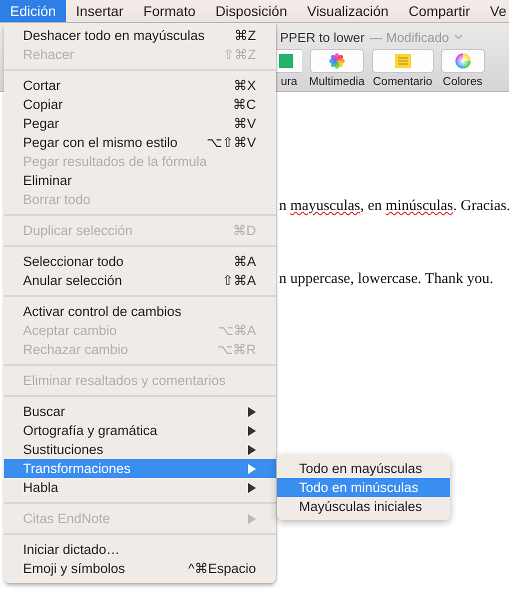 The image size is (509, 590). Describe the element at coordinates (394, 206) in the screenshot. I see `document-paragraph: n mayusculas, en minúsculas. Gracias.` at that location.